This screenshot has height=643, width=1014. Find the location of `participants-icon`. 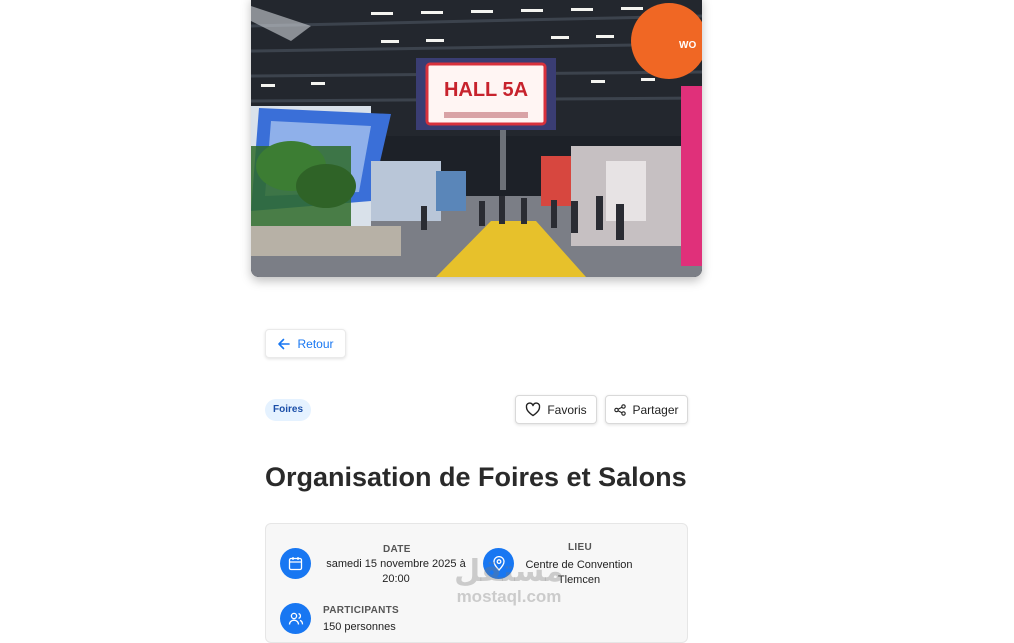

participants-icon is located at coordinates (295, 618).